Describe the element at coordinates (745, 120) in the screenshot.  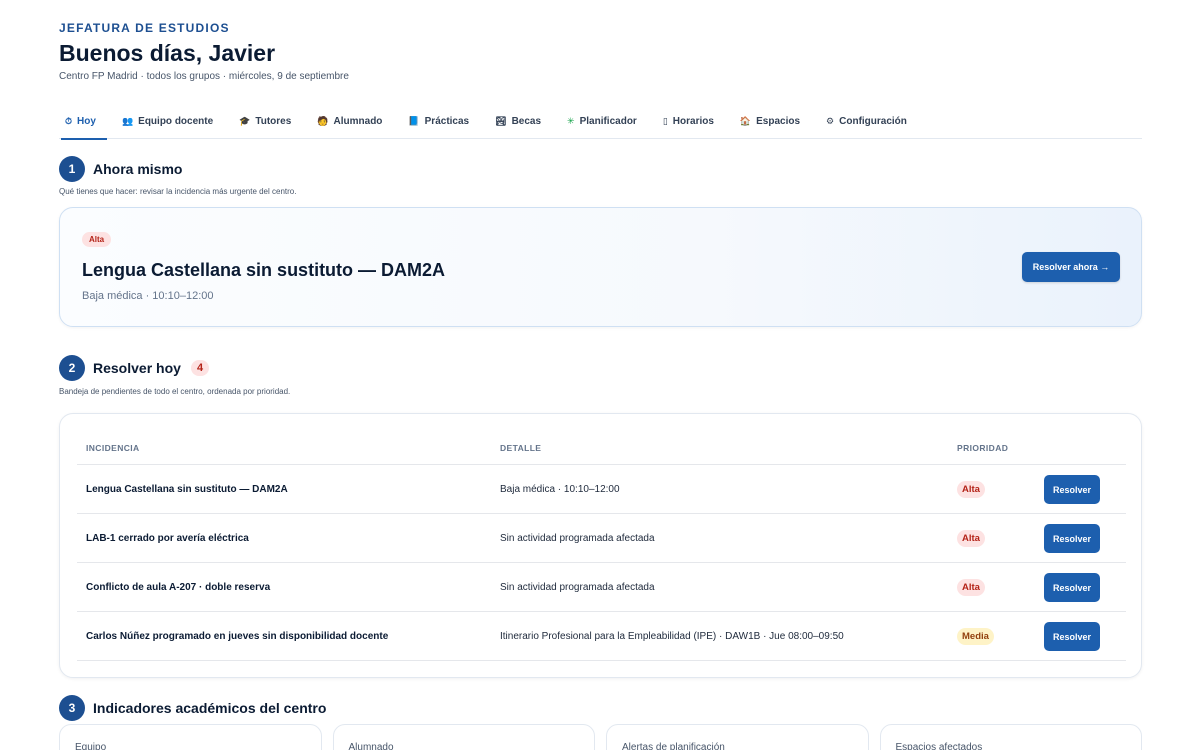
I see `building-icon: 🏠` at that location.